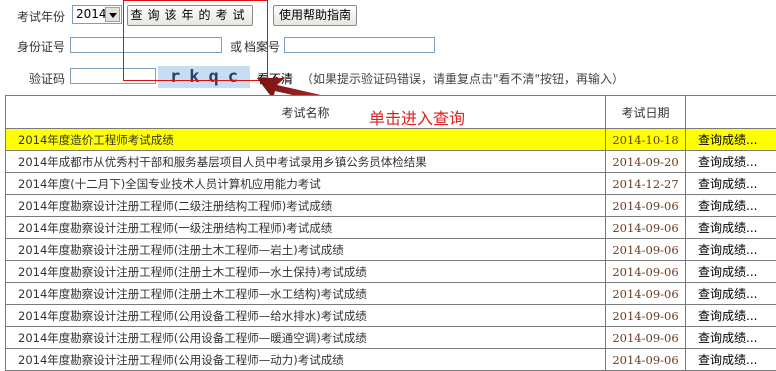 The height and width of the screenshot is (371, 776). I want to click on exam-name-cell: 2014年度勘察设计注册工程师(公用设备工程师—动力)考试成绩, so click(306, 360).